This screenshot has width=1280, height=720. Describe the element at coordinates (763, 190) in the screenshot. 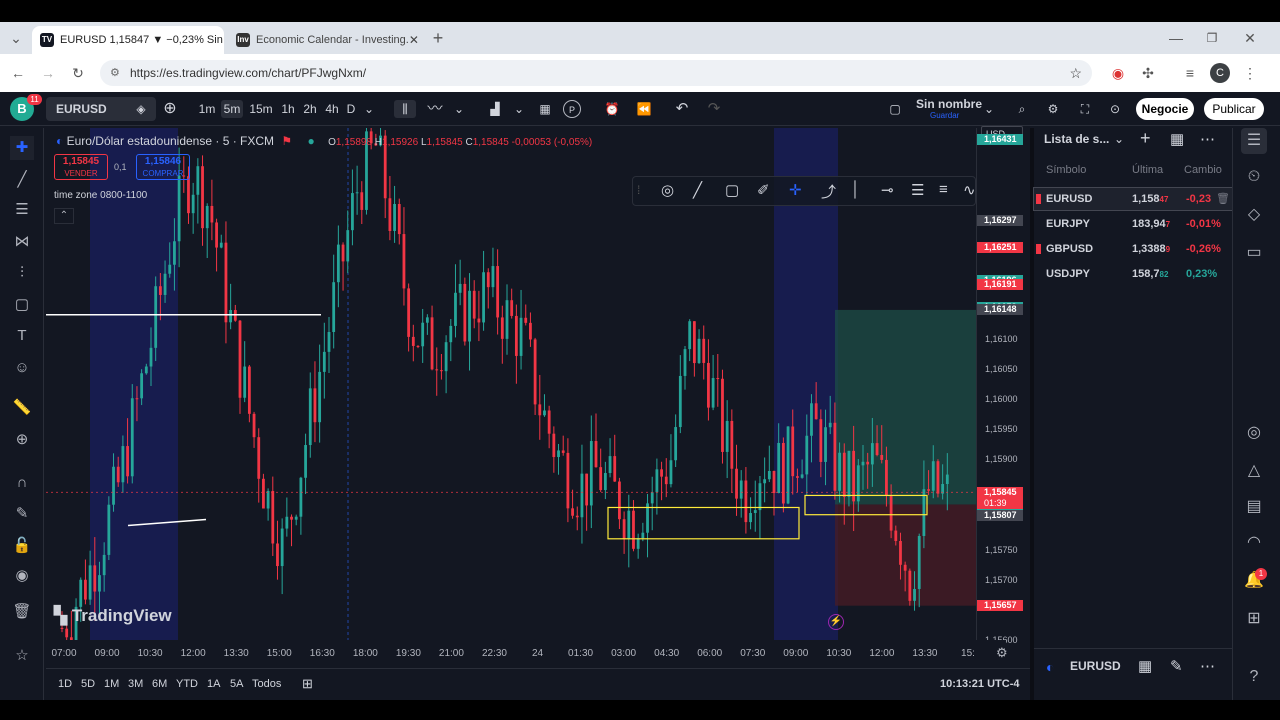

I see `brush-tool-icon: ✐` at that location.